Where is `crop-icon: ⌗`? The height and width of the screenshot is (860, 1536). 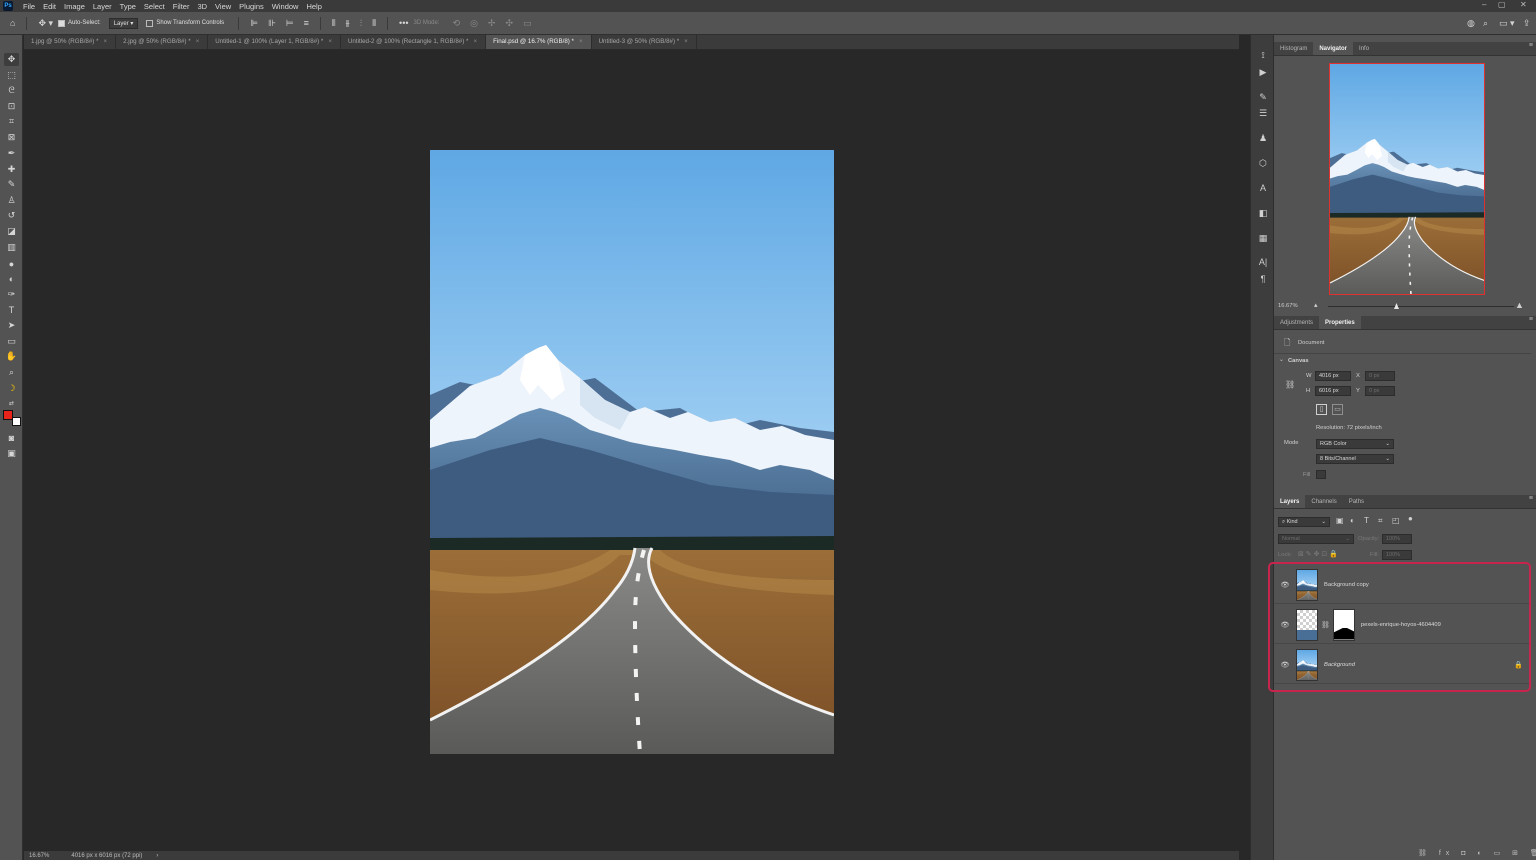
crop-icon: ⌗ is located at coordinates (11, 121).